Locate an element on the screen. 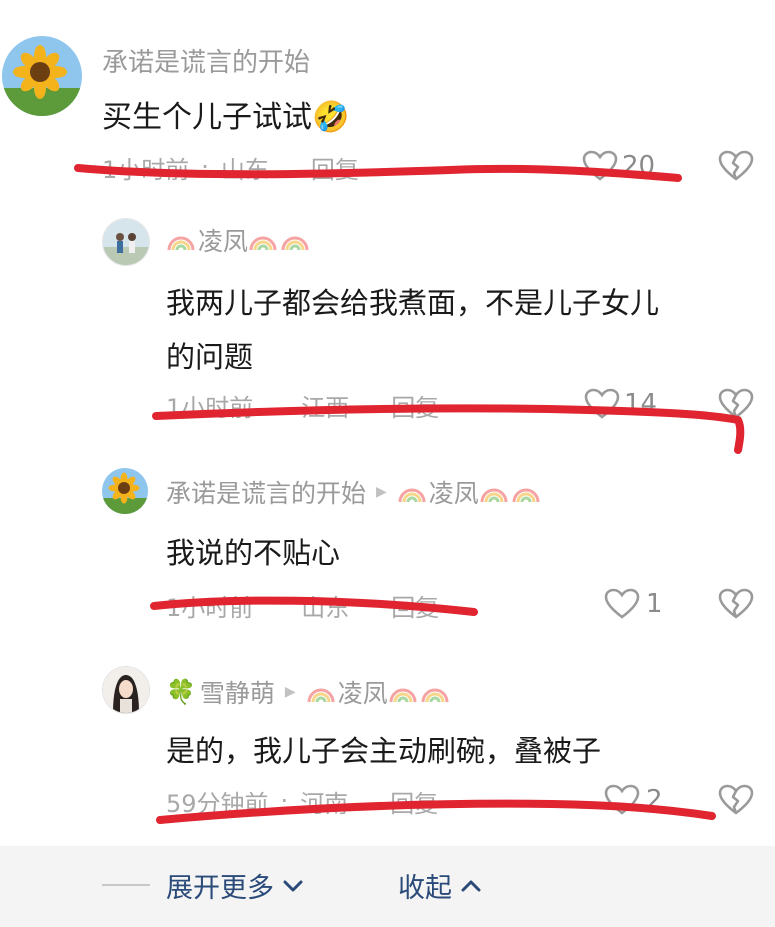 The width and height of the screenshot is (775, 927). collapse-button: 收起 is located at coordinates (441, 885).